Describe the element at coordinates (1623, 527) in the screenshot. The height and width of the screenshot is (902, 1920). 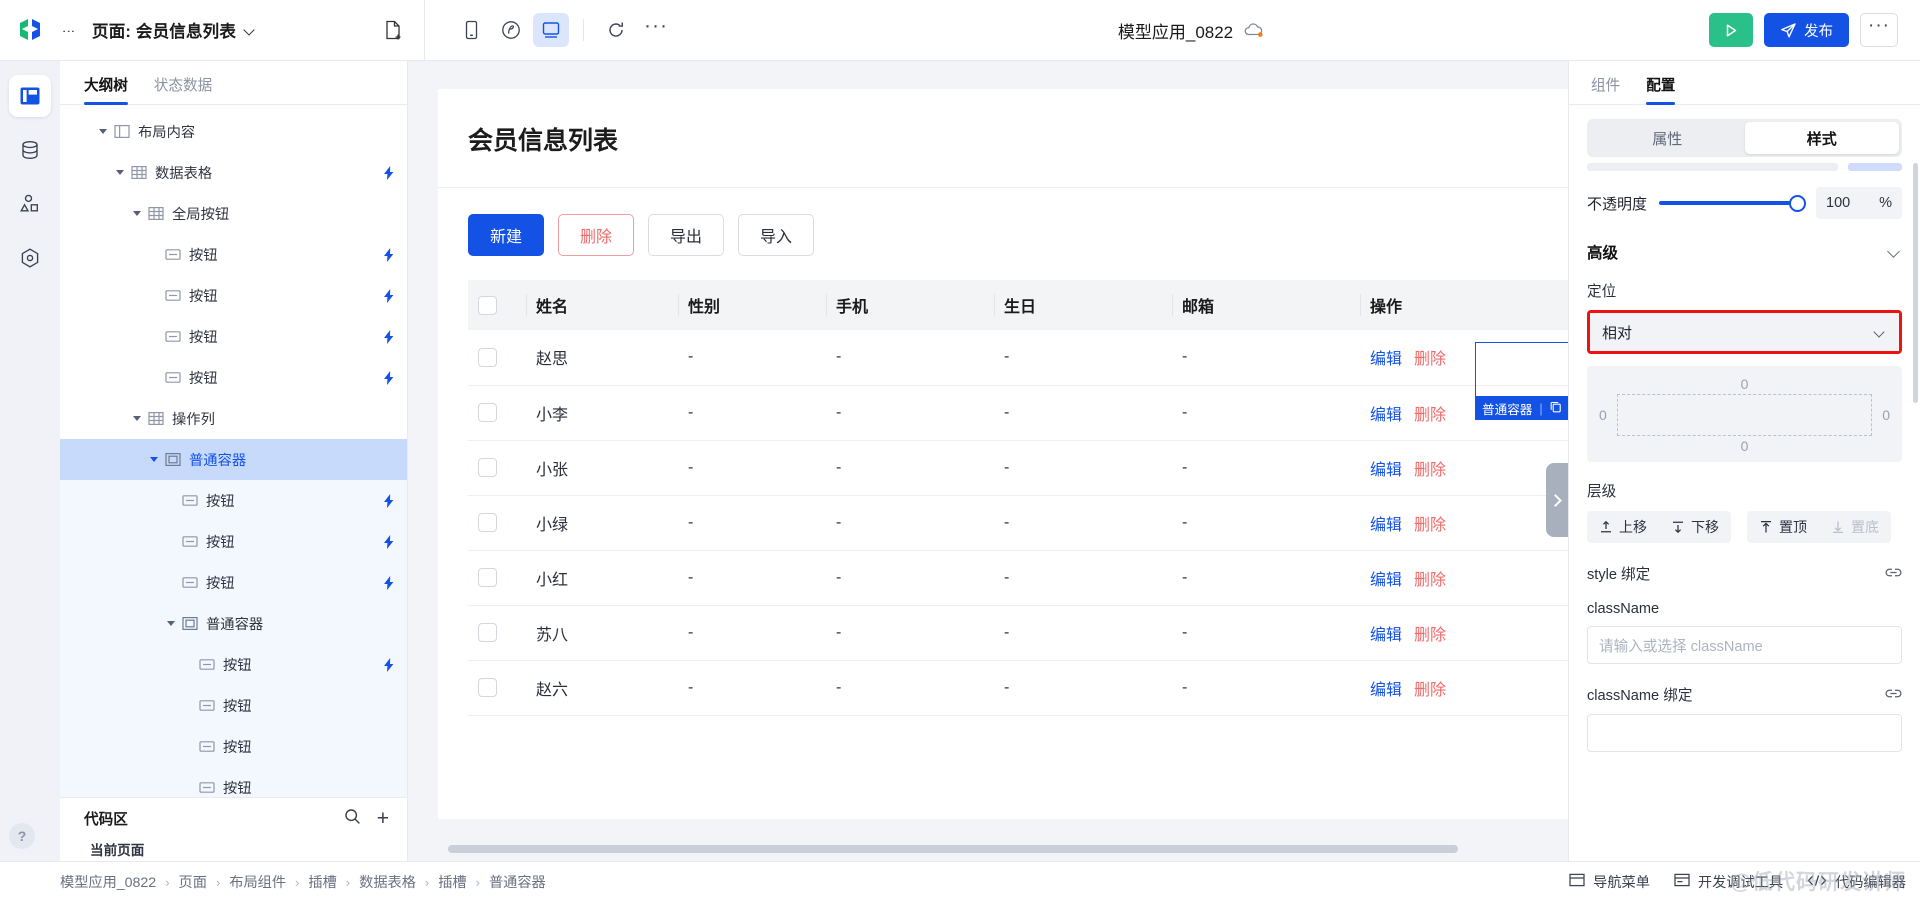
I see `move-up-button: 上移` at that location.